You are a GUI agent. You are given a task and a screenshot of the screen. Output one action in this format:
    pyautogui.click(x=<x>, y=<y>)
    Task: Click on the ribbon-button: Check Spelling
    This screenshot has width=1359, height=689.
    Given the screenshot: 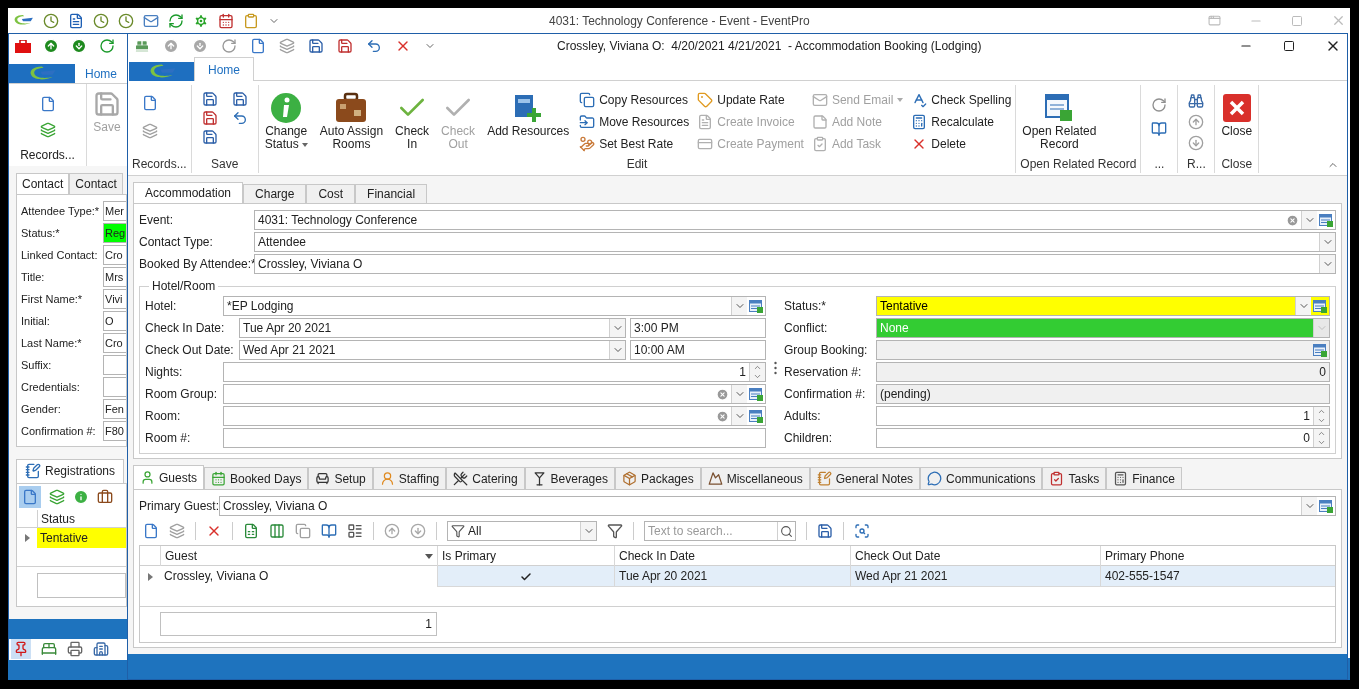 What is the action you would take?
    pyautogui.click(x=961, y=100)
    